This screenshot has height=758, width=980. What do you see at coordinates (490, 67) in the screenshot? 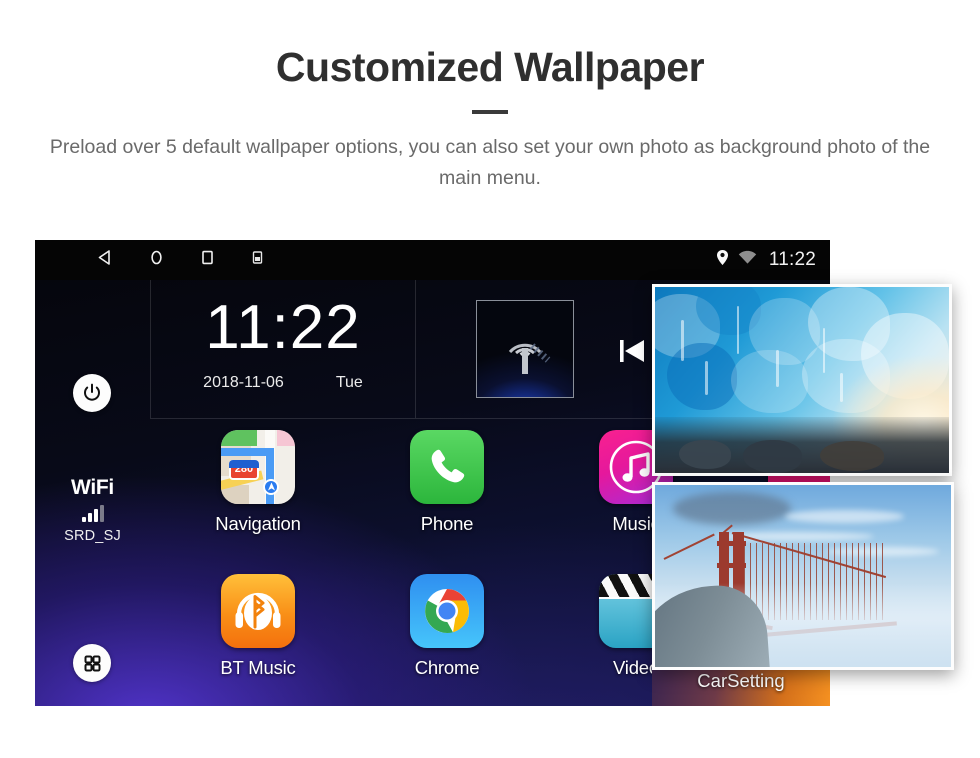
I see `page-title: Customized Wallpaper` at bounding box center [490, 67].